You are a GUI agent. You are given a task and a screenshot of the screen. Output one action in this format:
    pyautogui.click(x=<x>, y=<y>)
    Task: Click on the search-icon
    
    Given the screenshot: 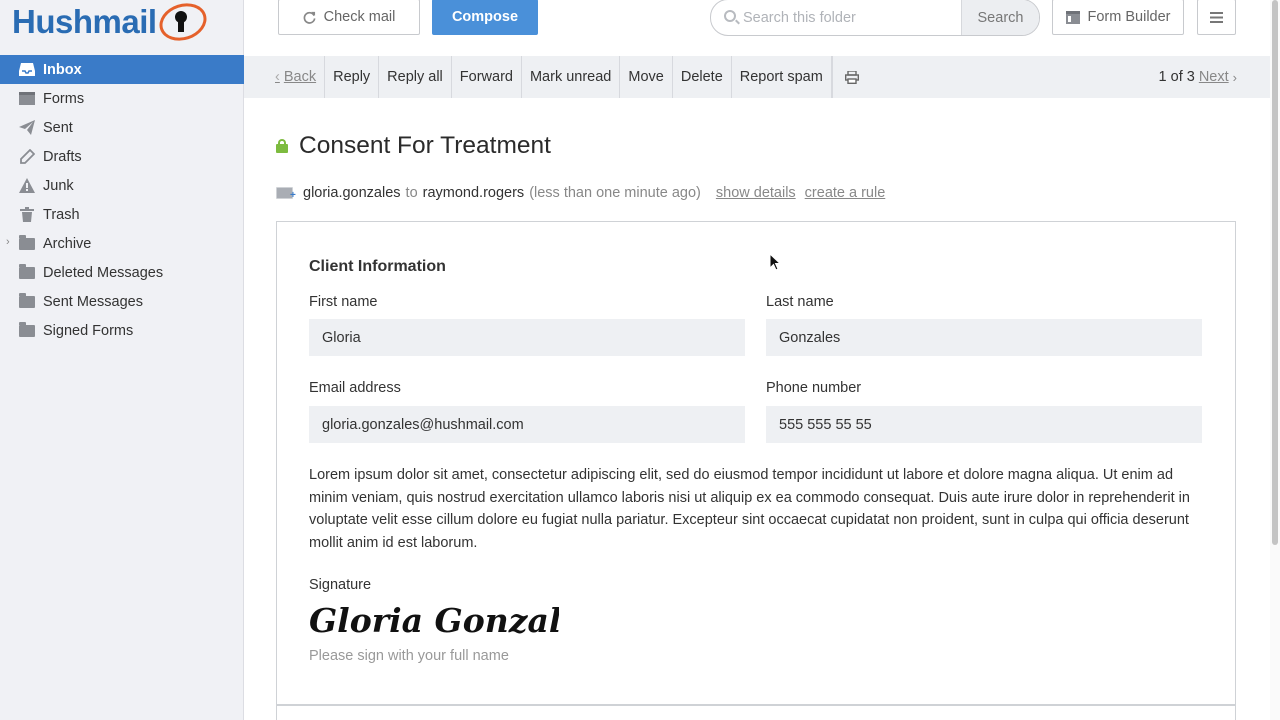 What is the action you would take?
    pyautogui.click(x=730, y=16)
    